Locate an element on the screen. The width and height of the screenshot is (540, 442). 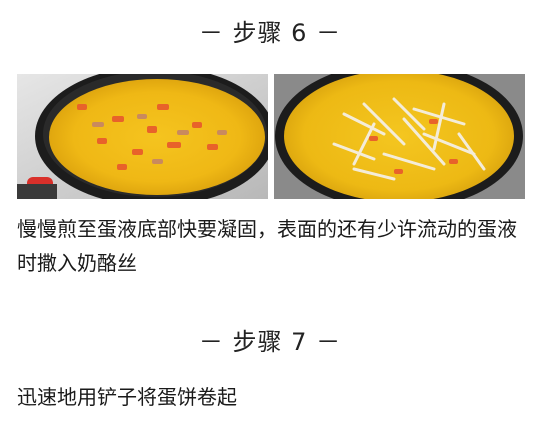
pan-with-egg-and-shredded-cheese-photo is located at coordinates (399, 136).